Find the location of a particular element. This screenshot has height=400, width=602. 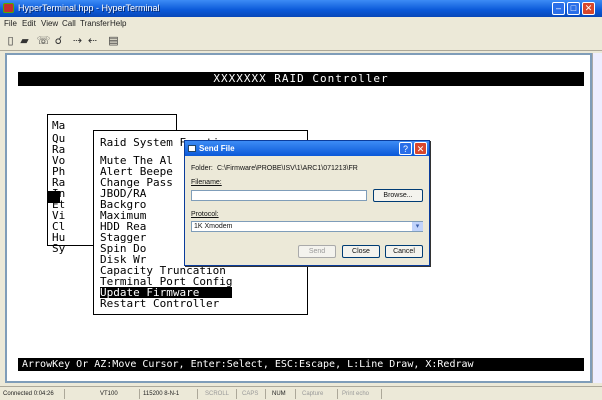

menu-edit: Edit is located at coordinates (29, 23).